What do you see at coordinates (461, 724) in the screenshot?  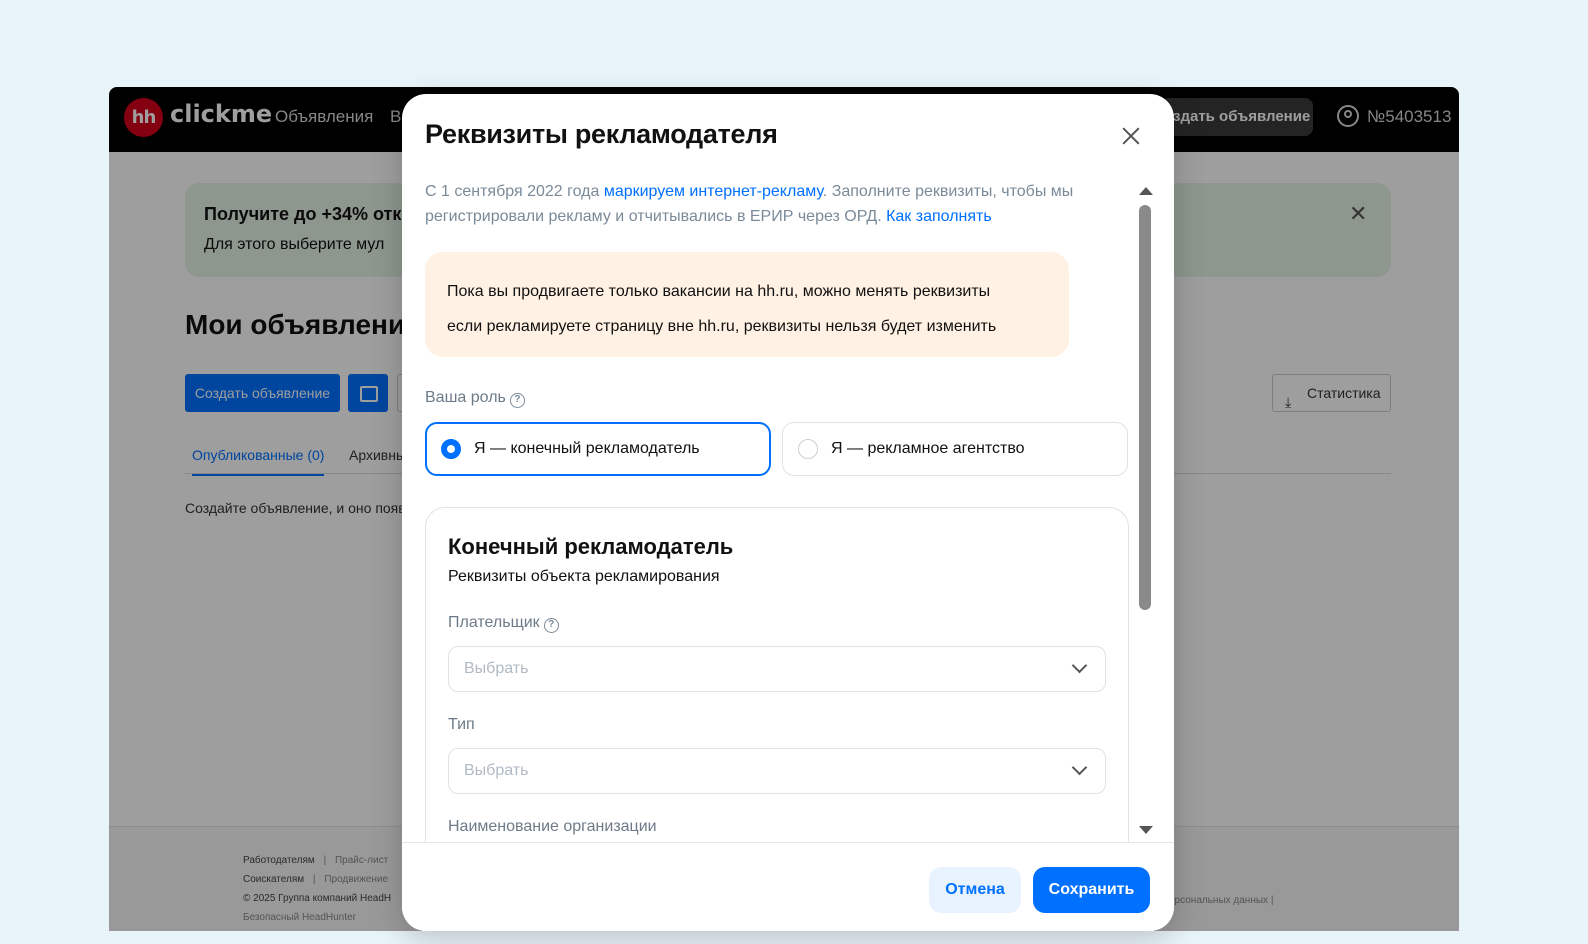 I see `type-label: Тип` at bounding box center [461, 724].